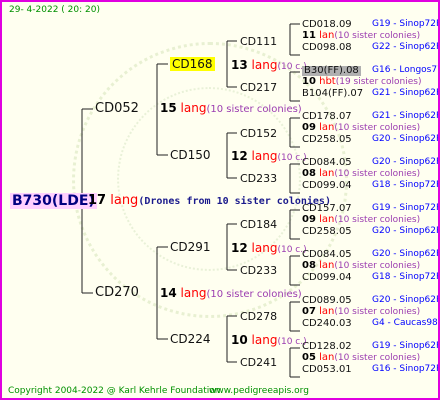 The width and height of the screenshot is (440, 400). What do you see at coordinates (327, 25) in the screenshot?
I see `gen4-queen-id: CD018.09` at bounding box center [327, 25].